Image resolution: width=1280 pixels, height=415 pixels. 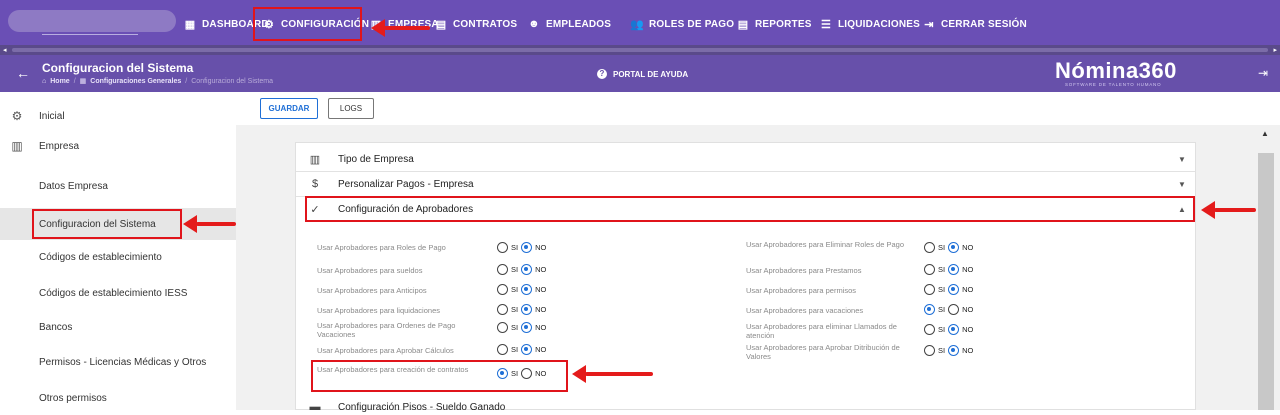 I want to click on help-icon: ?, so click(x=602, y=74).